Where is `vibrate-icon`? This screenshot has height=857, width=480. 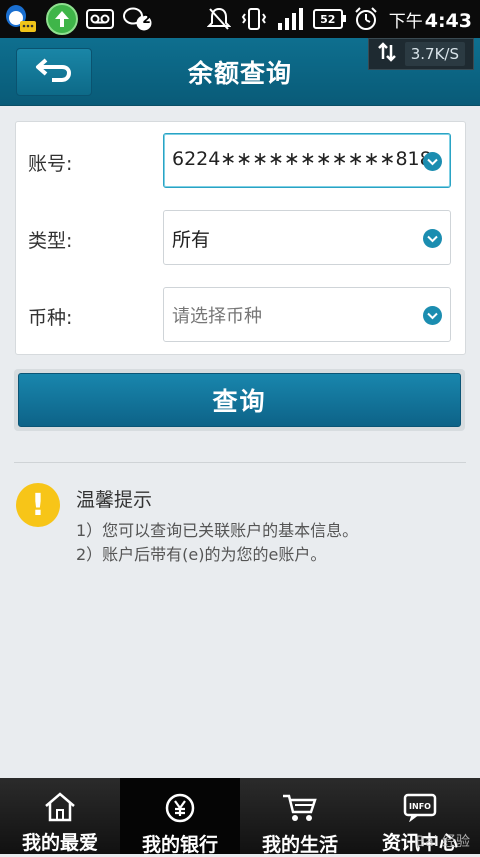
vibrate-icon is located at coordinates (254, 19).